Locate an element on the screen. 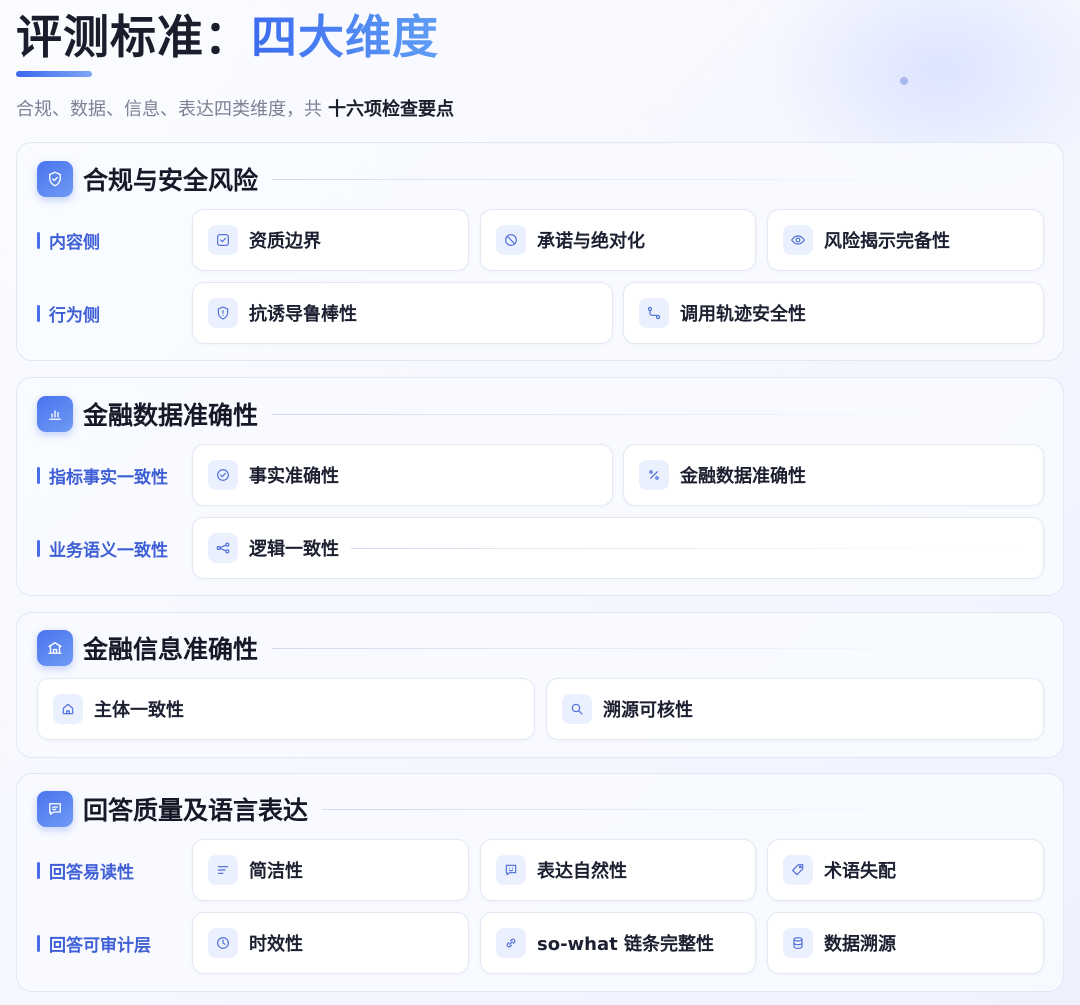  section-title: 金融数据准确性 is located at coordinates (171, 415).